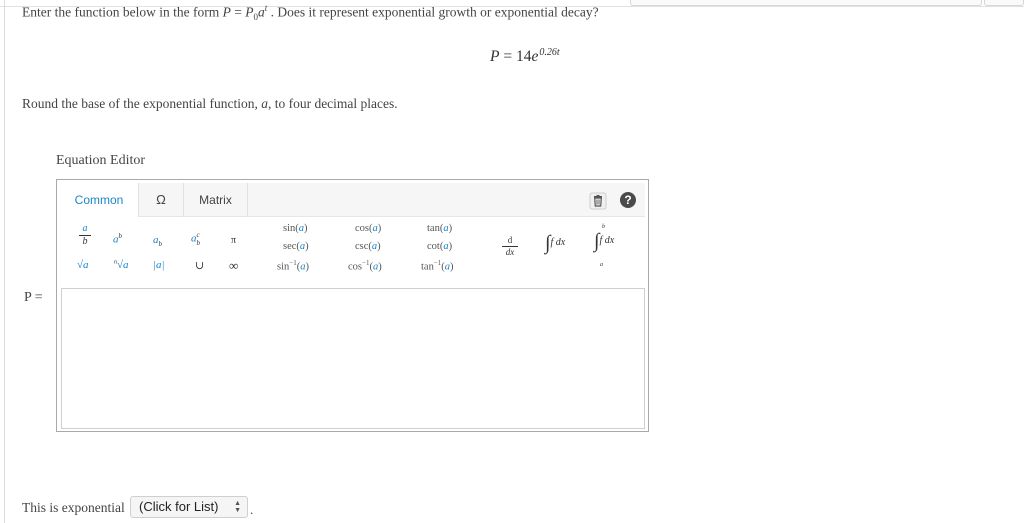  Describe the element at coordinates (198, 235) in the screenshot. I see `subsup-sup: c` at that location.